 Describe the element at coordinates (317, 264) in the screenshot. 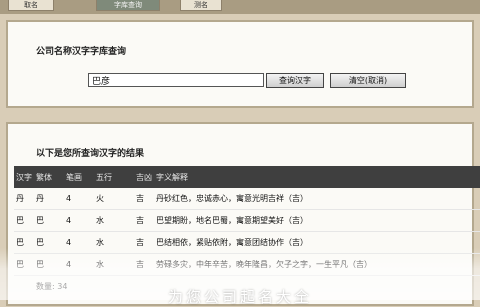

I see `cell-desc: 劳碌多灾，中年辛苦，晚年隆昌，欠子之字，一生平凡（吉）` at that location.